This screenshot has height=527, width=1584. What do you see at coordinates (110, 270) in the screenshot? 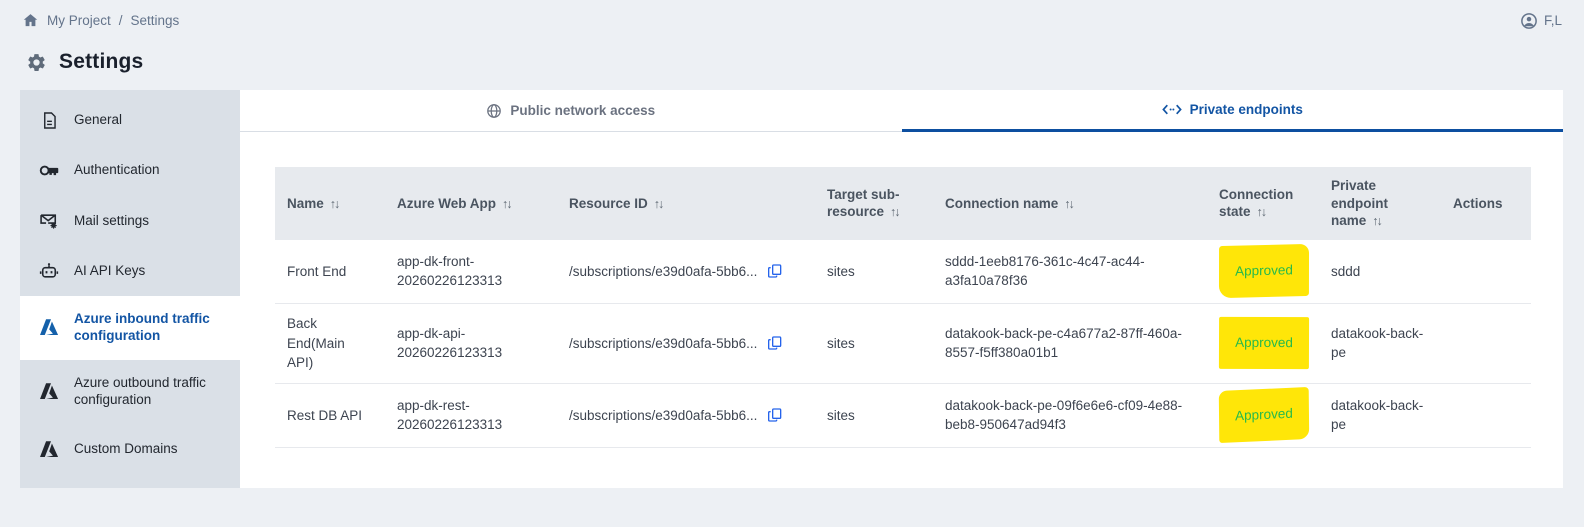
I see `sidebar-item-label: AI API Keys` at bounding box center [110, 270].